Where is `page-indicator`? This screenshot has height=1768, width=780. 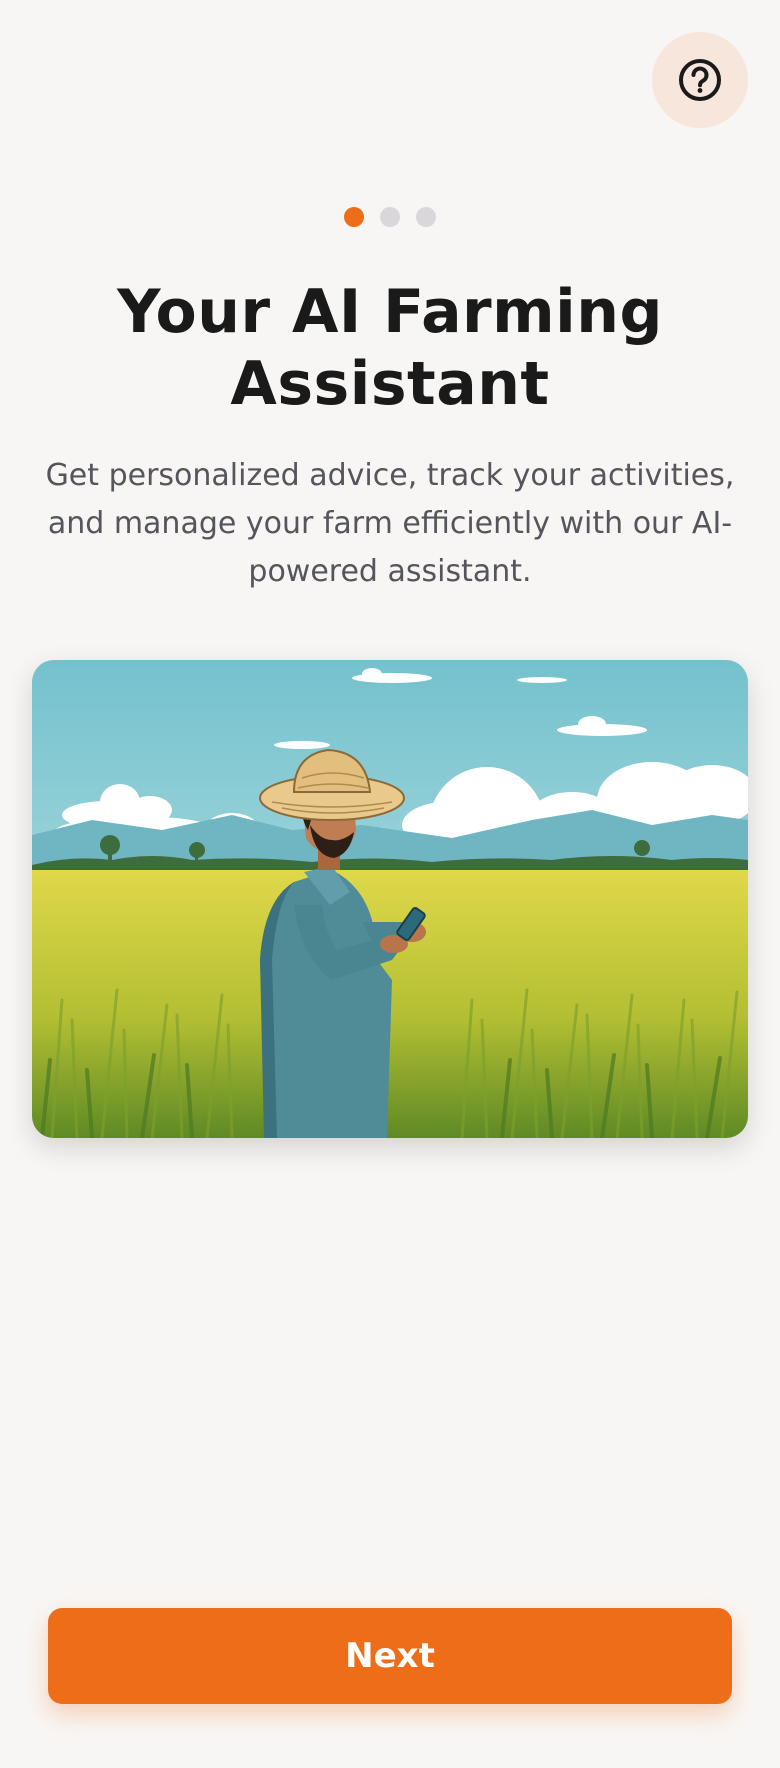
page-indicator is located at coordinates (390, 217).